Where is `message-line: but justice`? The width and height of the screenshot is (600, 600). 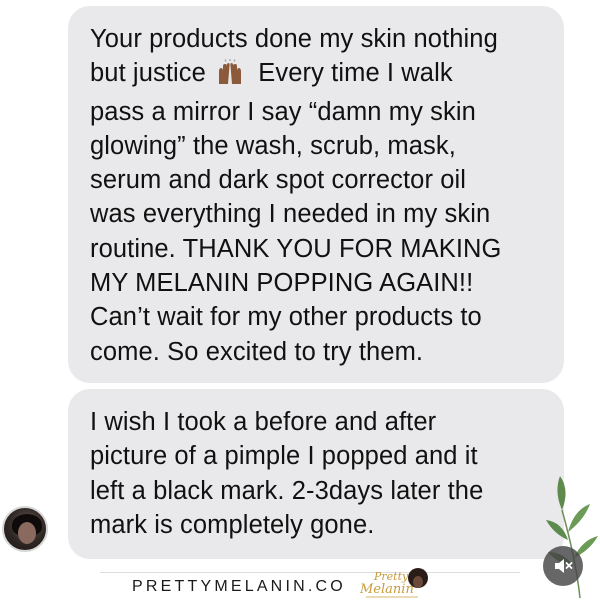 message-line: but justice is located at coordinates (148, 73).